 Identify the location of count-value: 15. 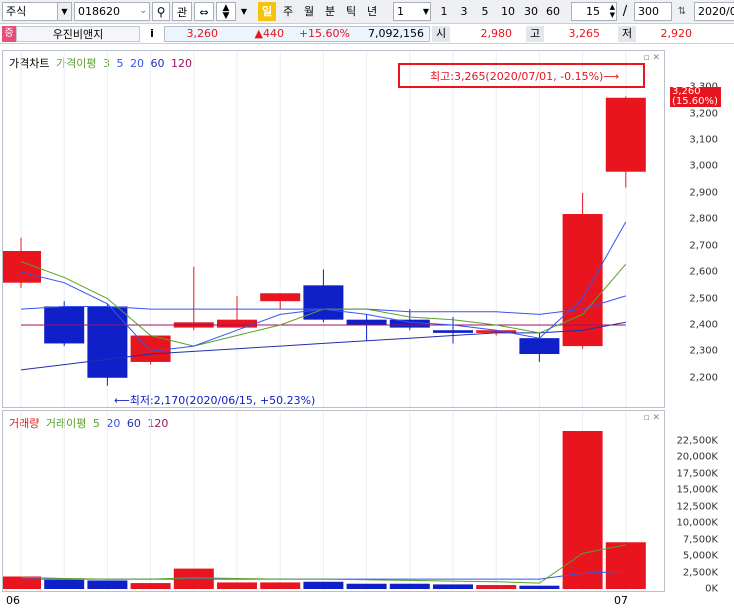
(593, 11).